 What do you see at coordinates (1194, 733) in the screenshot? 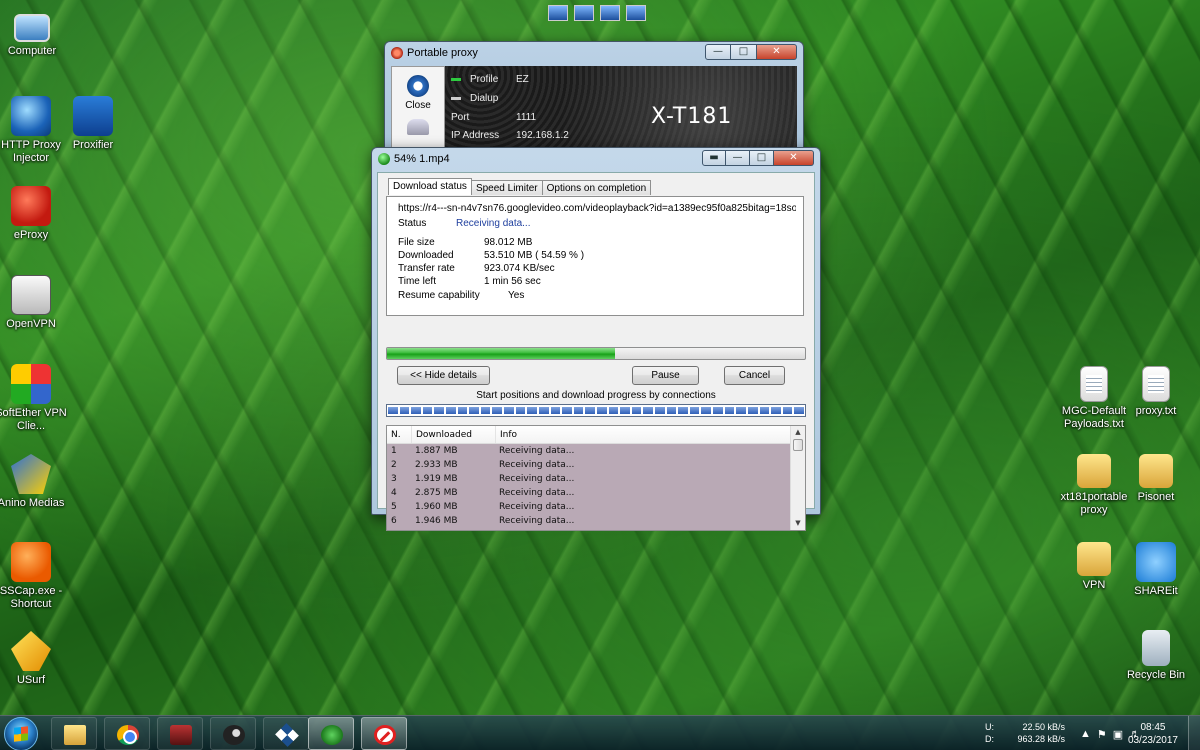
I see `show-desktop-button` at bounding box center [1194, 733].